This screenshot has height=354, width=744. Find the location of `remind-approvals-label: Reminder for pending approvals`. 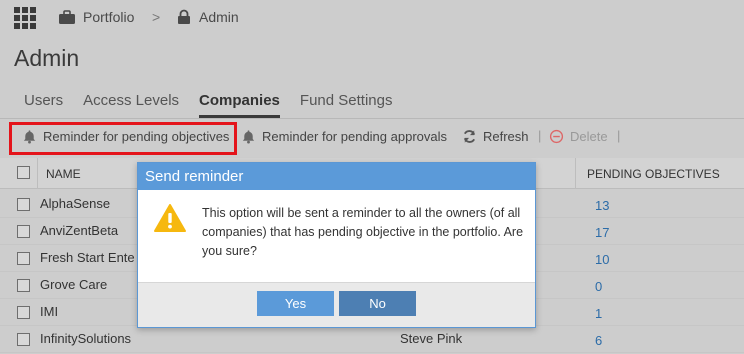

remind-approvals-label: Reminder for pending approvals is located at coordinates (354, 136).